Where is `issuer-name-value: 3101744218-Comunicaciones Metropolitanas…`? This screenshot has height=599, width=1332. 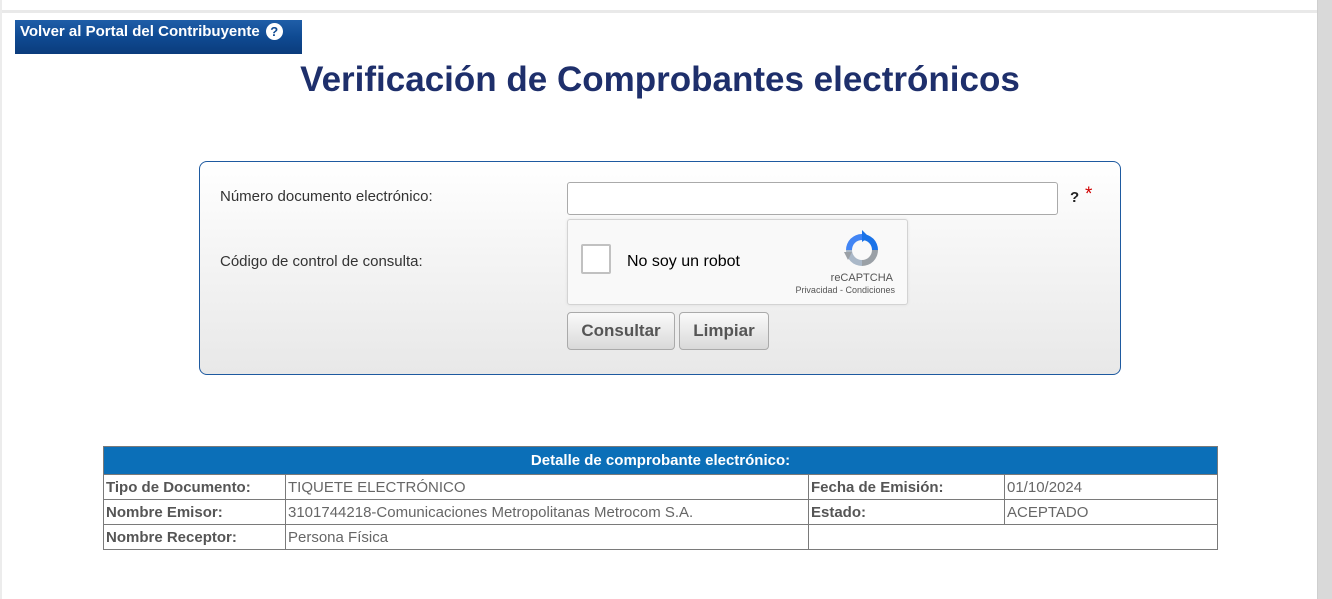 issuer-name-value: 3101744218-Comunicaciones Metropolitanas… is located at coordinates (547, 512).